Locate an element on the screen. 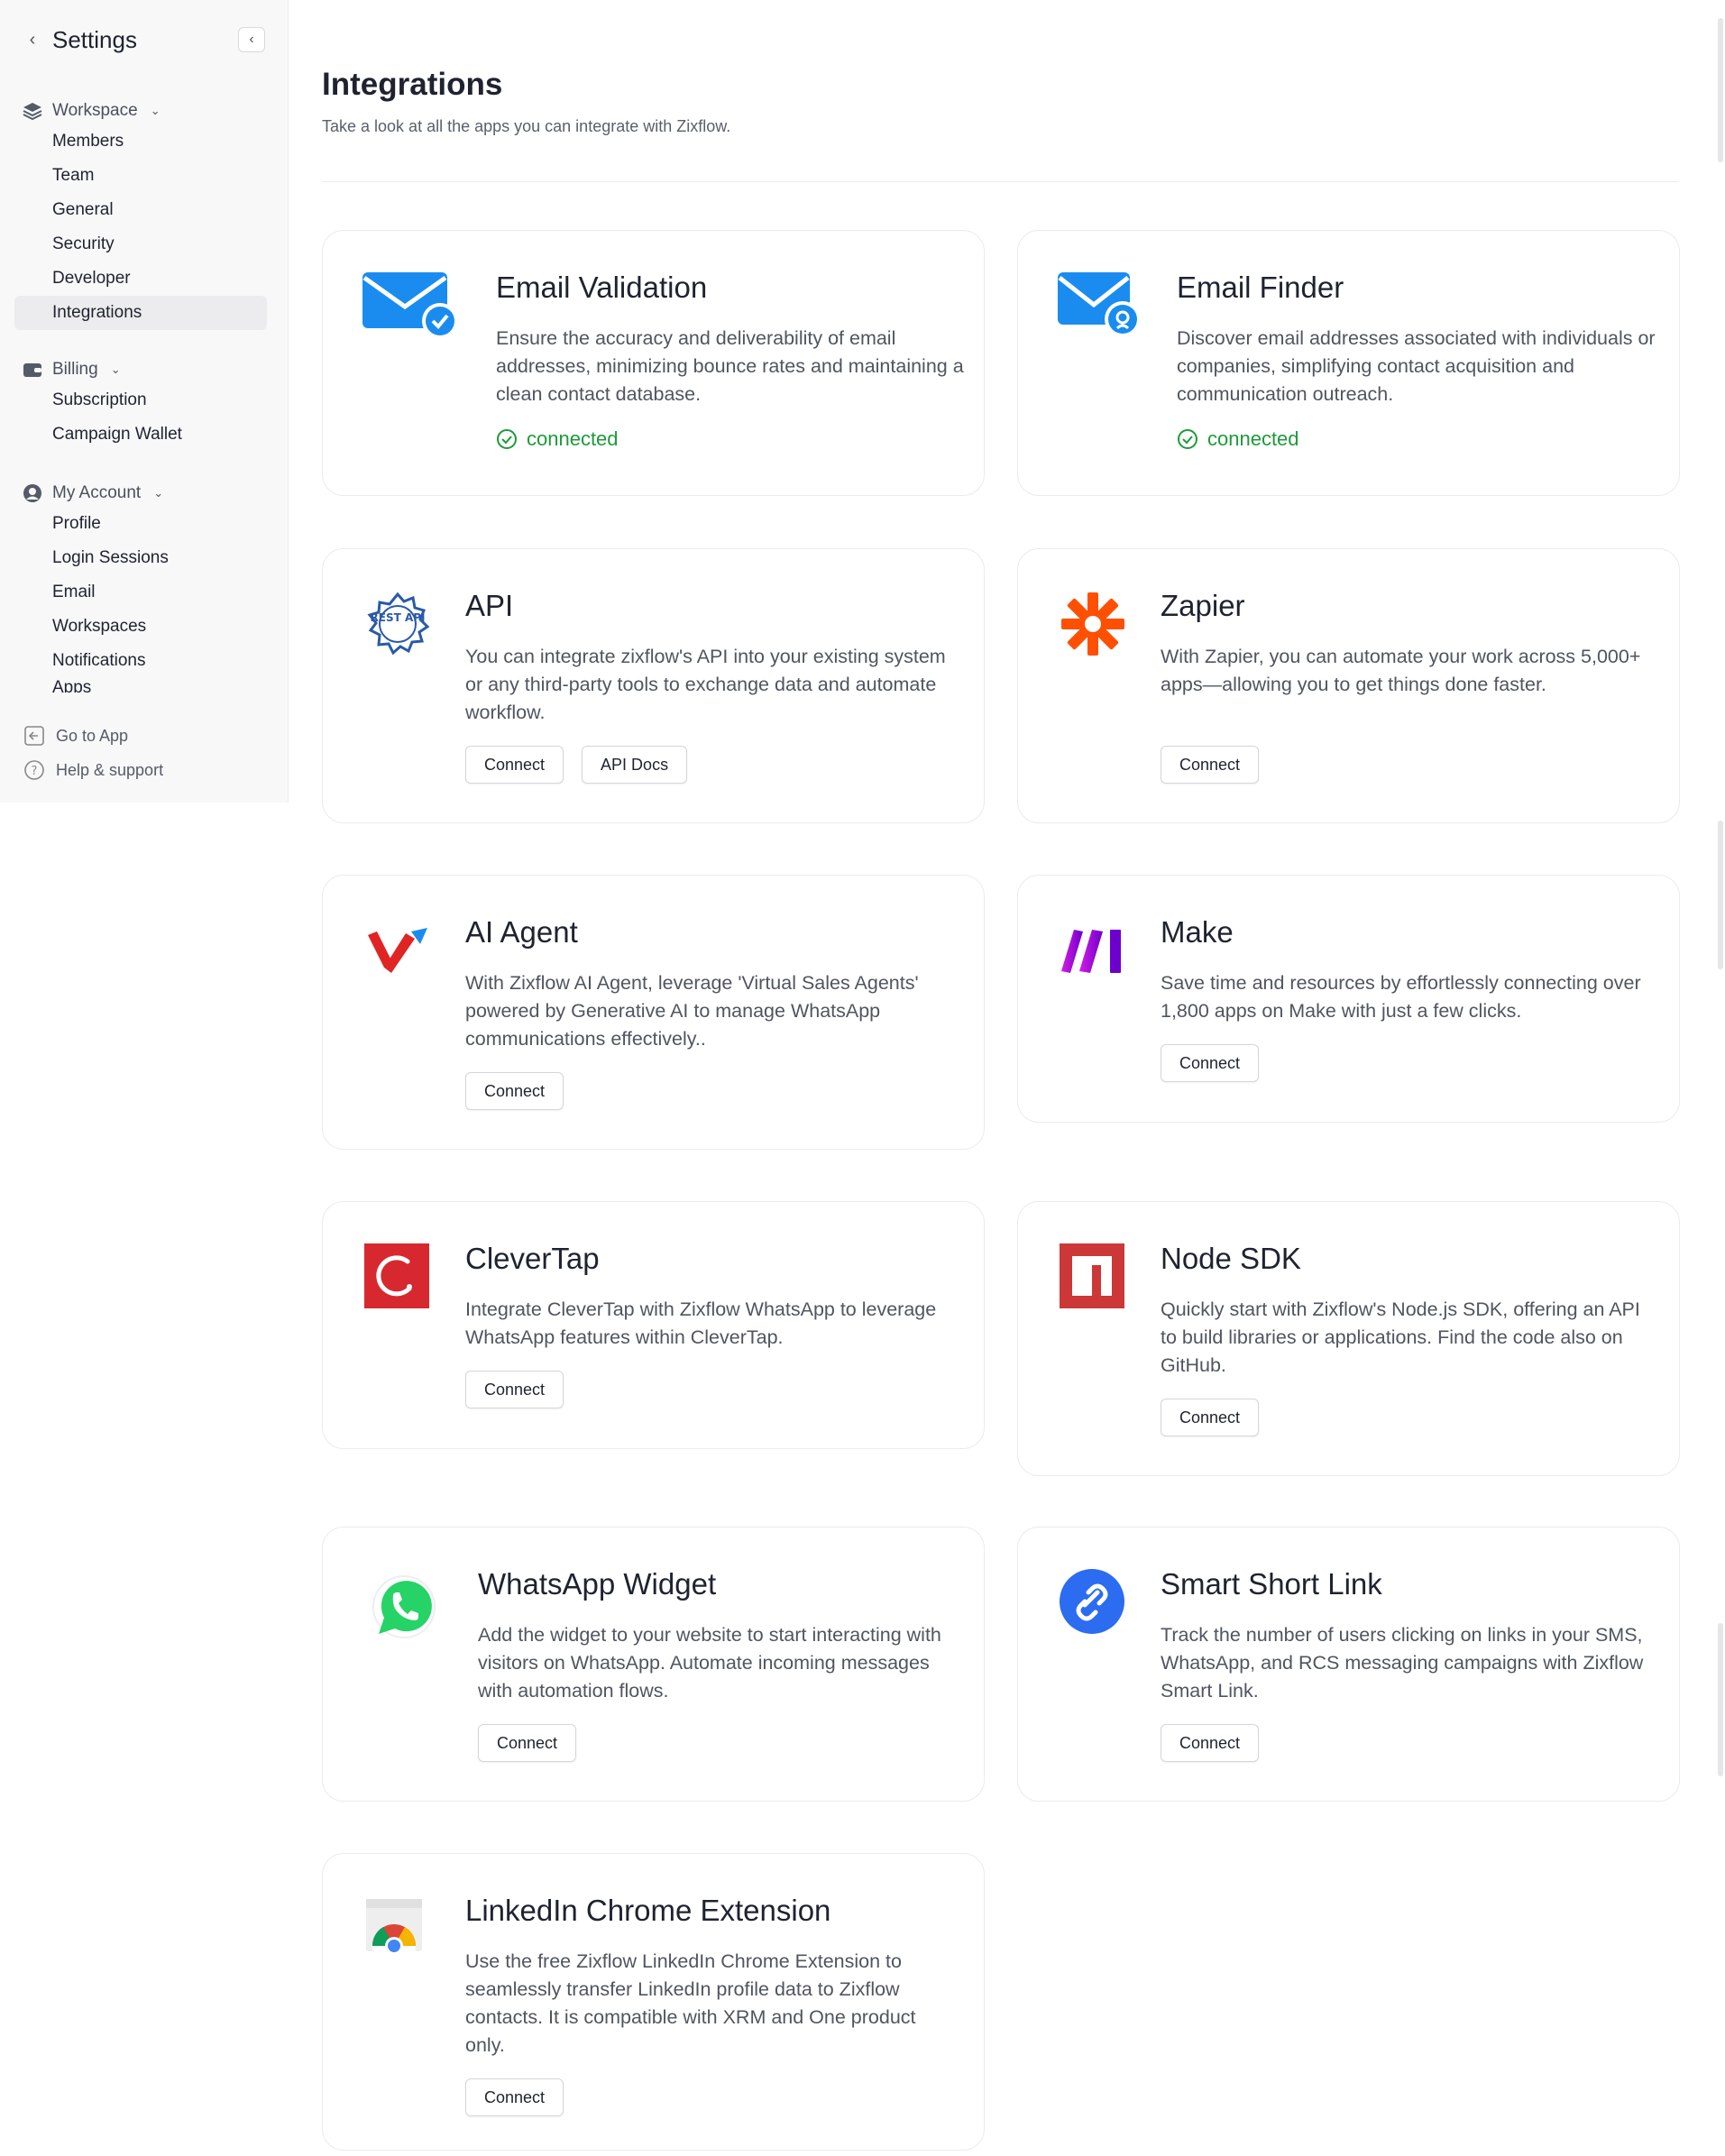  sidebar-item-apps: Apps is located at coordinates (144, 685).